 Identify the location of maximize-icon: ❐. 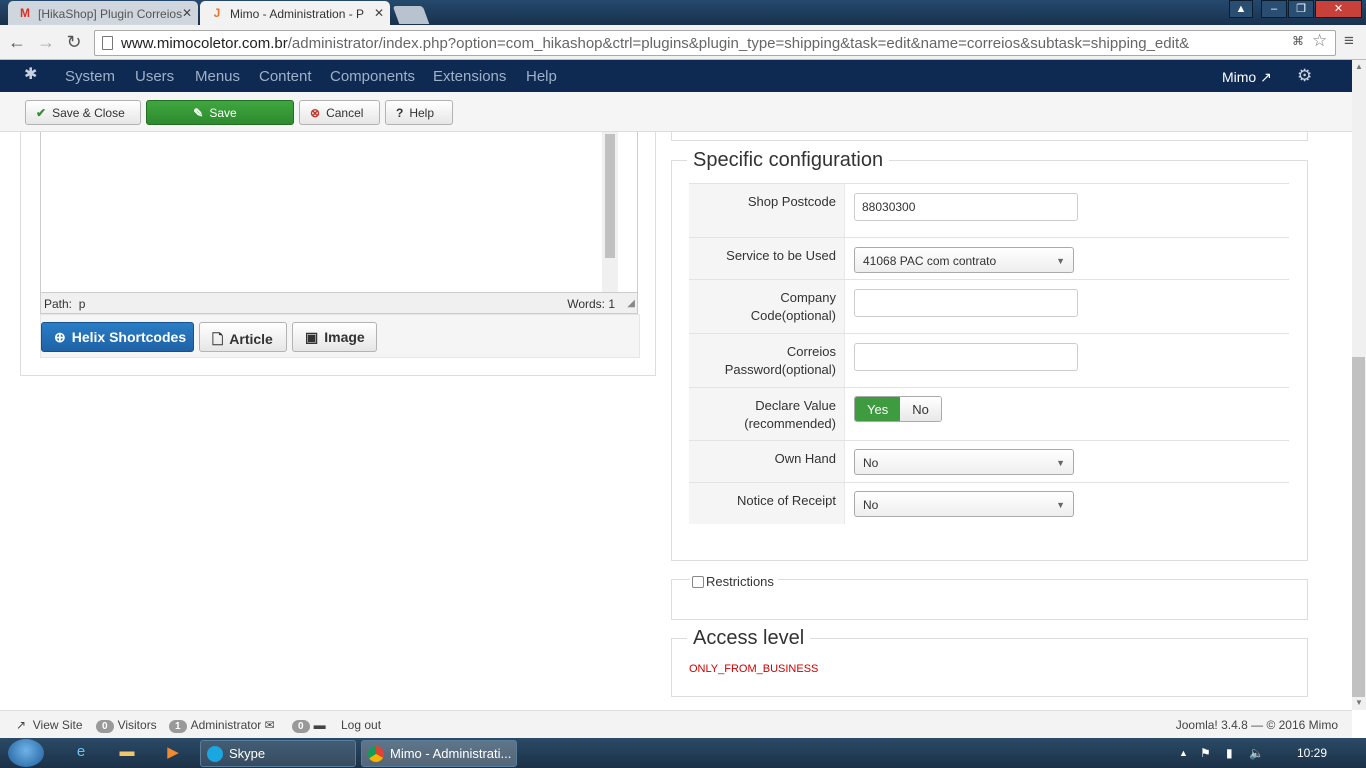
(1301, 9).